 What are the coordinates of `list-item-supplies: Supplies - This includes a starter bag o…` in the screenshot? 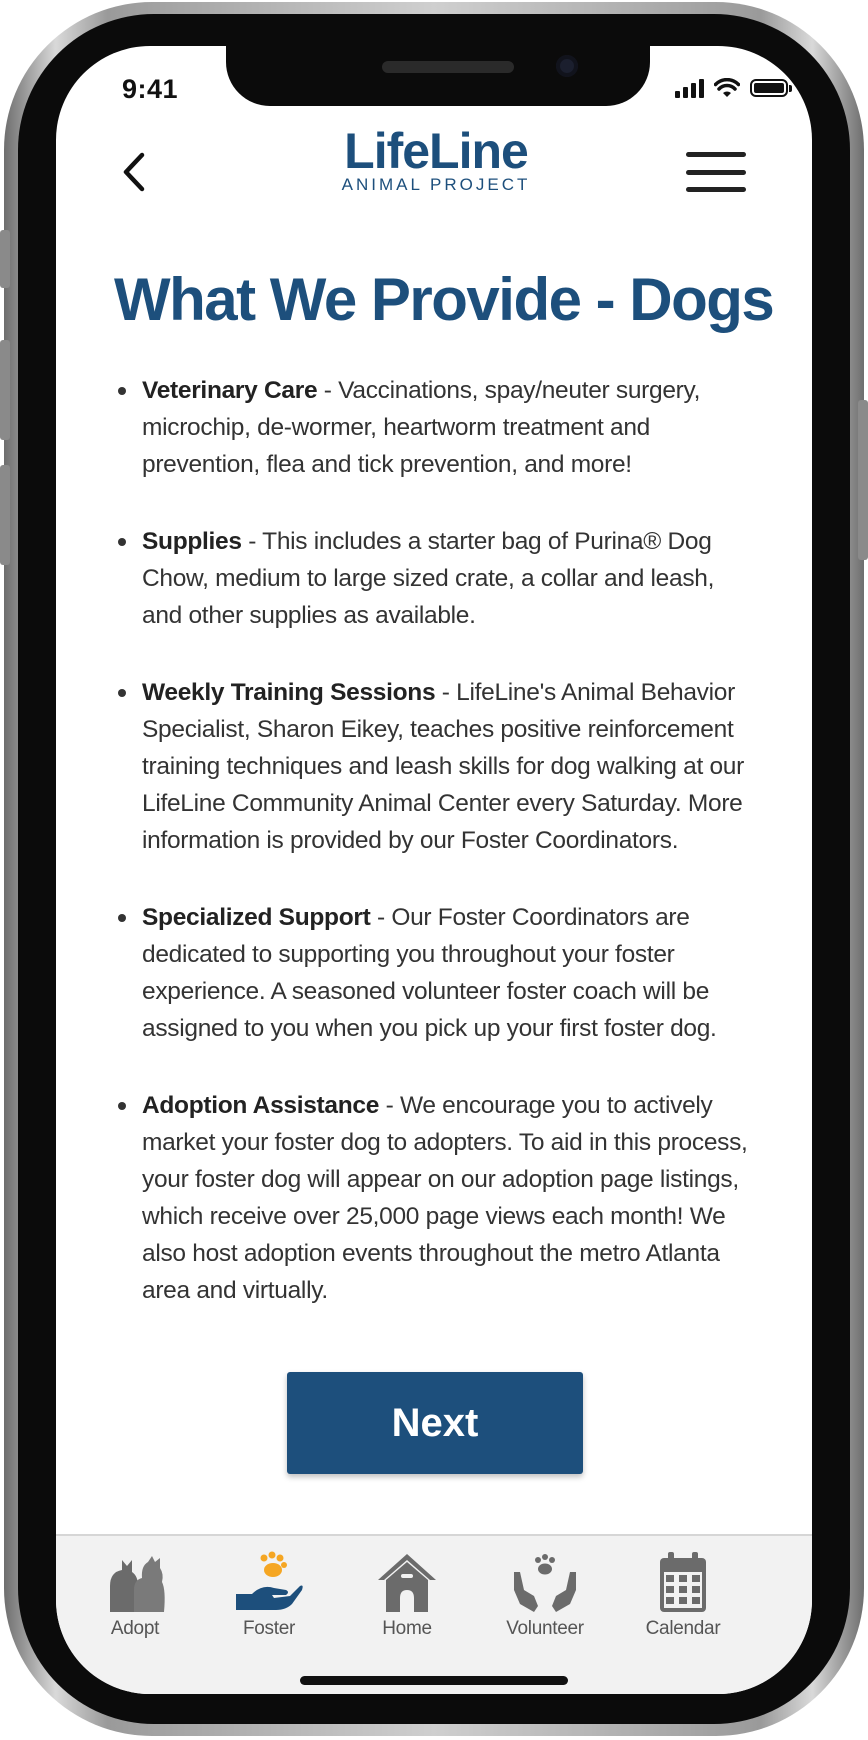 It's located at (434, 578).